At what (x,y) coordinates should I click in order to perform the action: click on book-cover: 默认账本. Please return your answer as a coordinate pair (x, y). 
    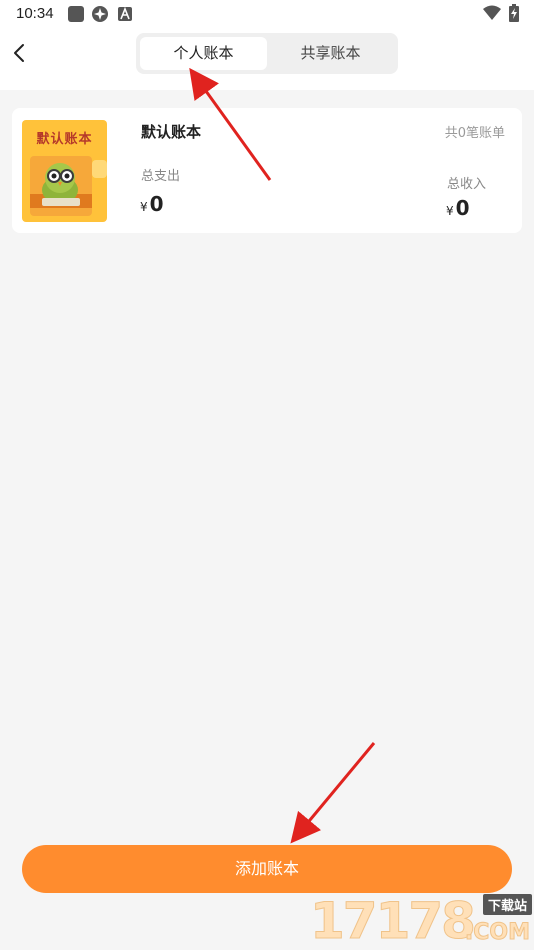
    Looking at the image, I should click on (64, 171).